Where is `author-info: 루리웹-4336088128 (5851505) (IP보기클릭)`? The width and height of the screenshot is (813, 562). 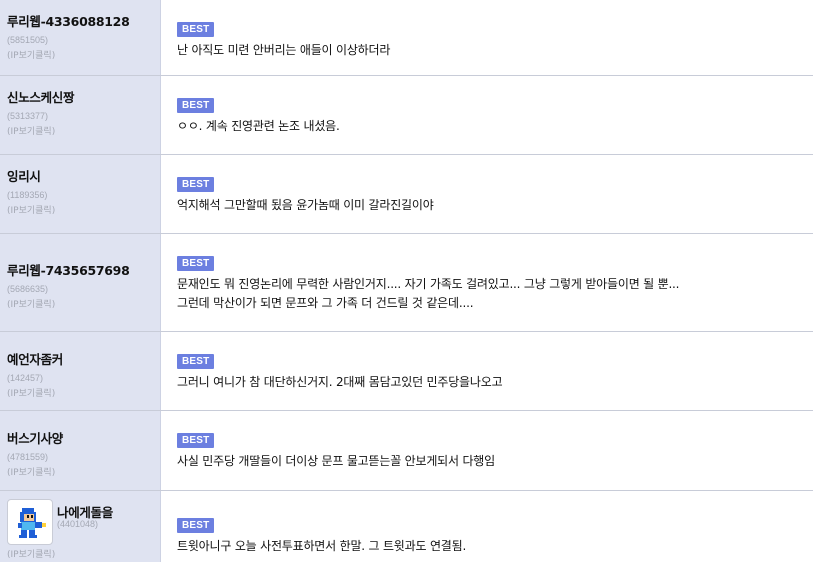
author-info: 루리웹-4336088128 (5851505) (IP보기클릭) is located at coordinates (80, 37).